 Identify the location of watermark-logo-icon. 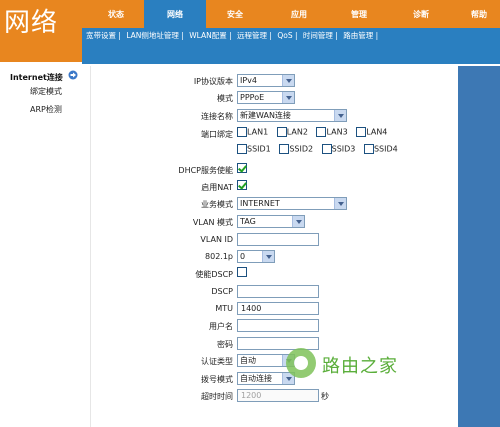
(301, 363).